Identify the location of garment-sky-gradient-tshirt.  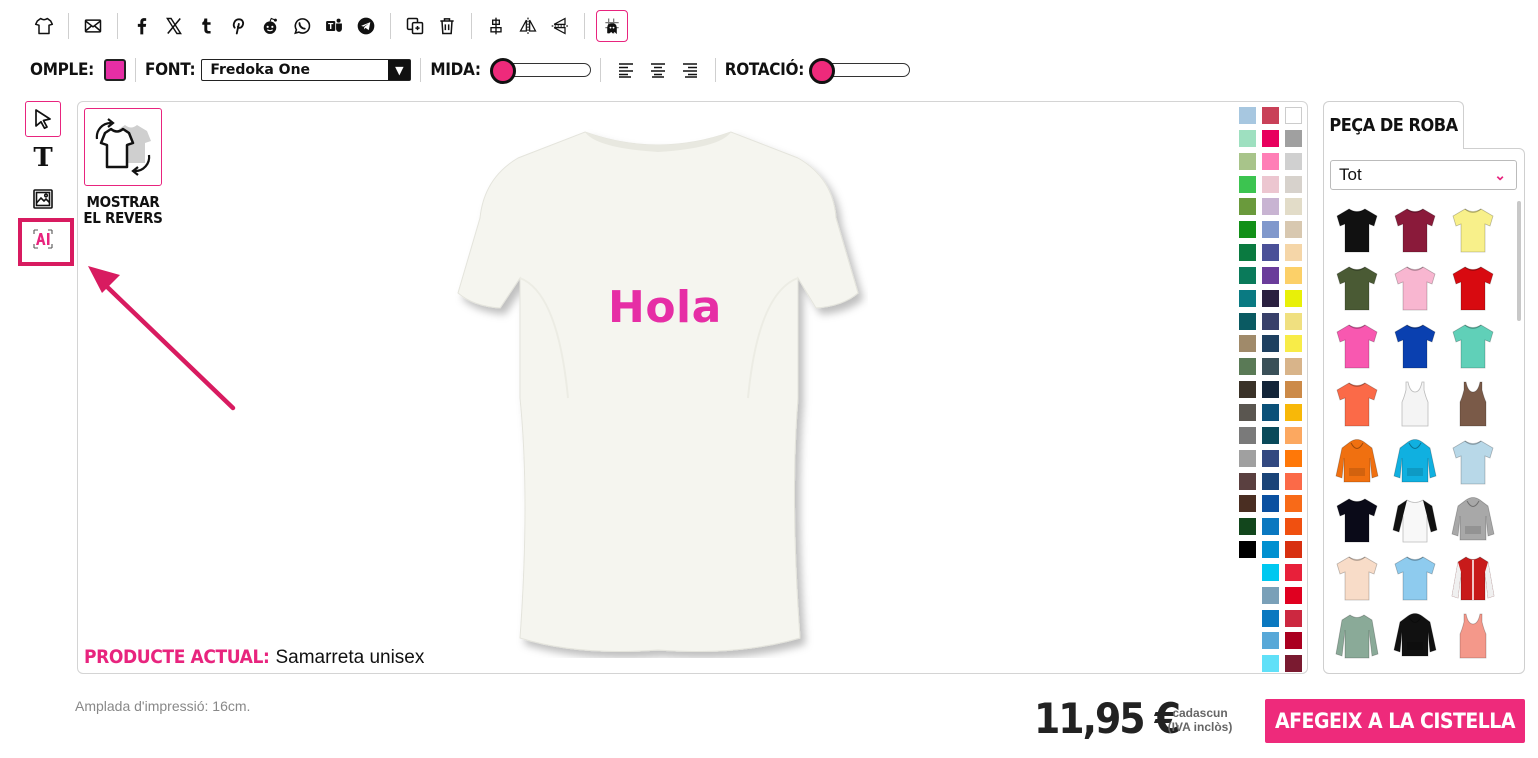
(1415, 578).